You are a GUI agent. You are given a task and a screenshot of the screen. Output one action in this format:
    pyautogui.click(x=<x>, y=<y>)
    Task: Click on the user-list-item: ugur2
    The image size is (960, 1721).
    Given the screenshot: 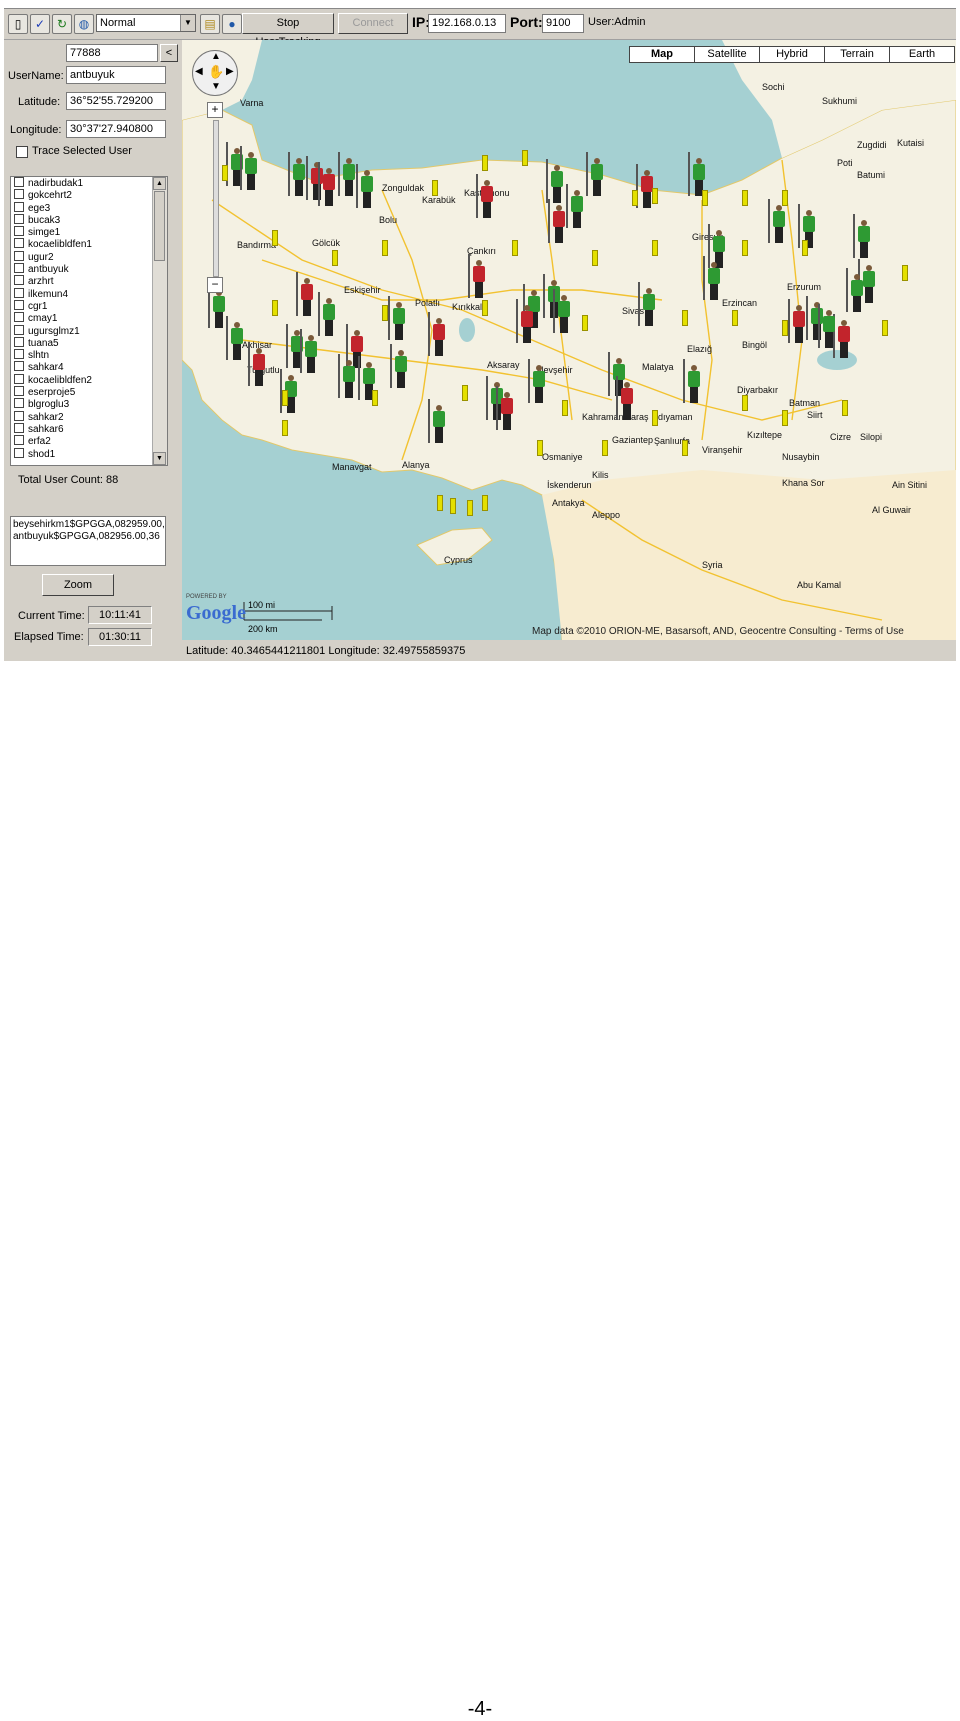 What is the action you would take?
    pyautogui.click(x=89, y=256)
    